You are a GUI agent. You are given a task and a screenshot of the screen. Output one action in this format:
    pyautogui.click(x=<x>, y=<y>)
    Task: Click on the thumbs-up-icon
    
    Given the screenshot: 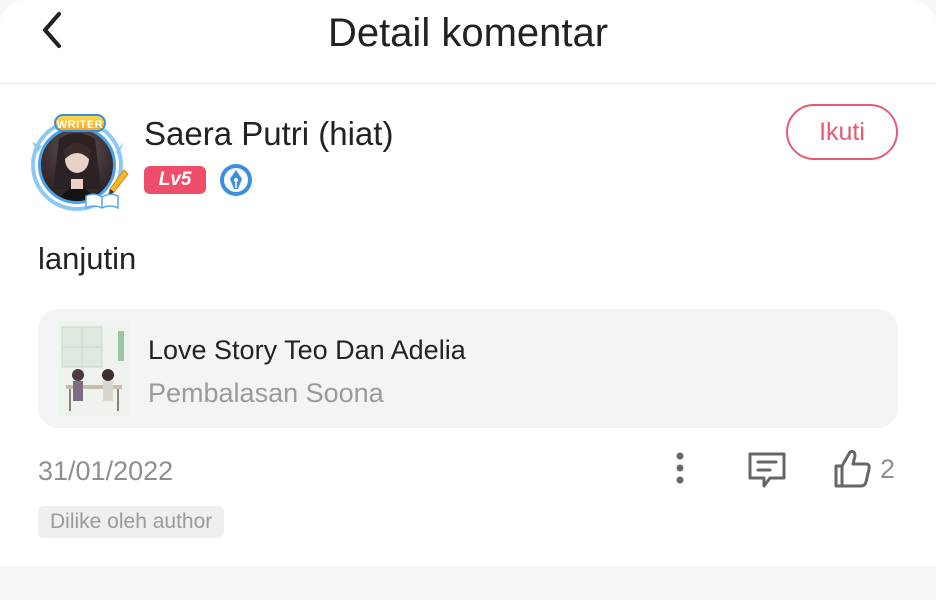 What is the action you would take?
    pyautogui.click(x=852, y=469)
    